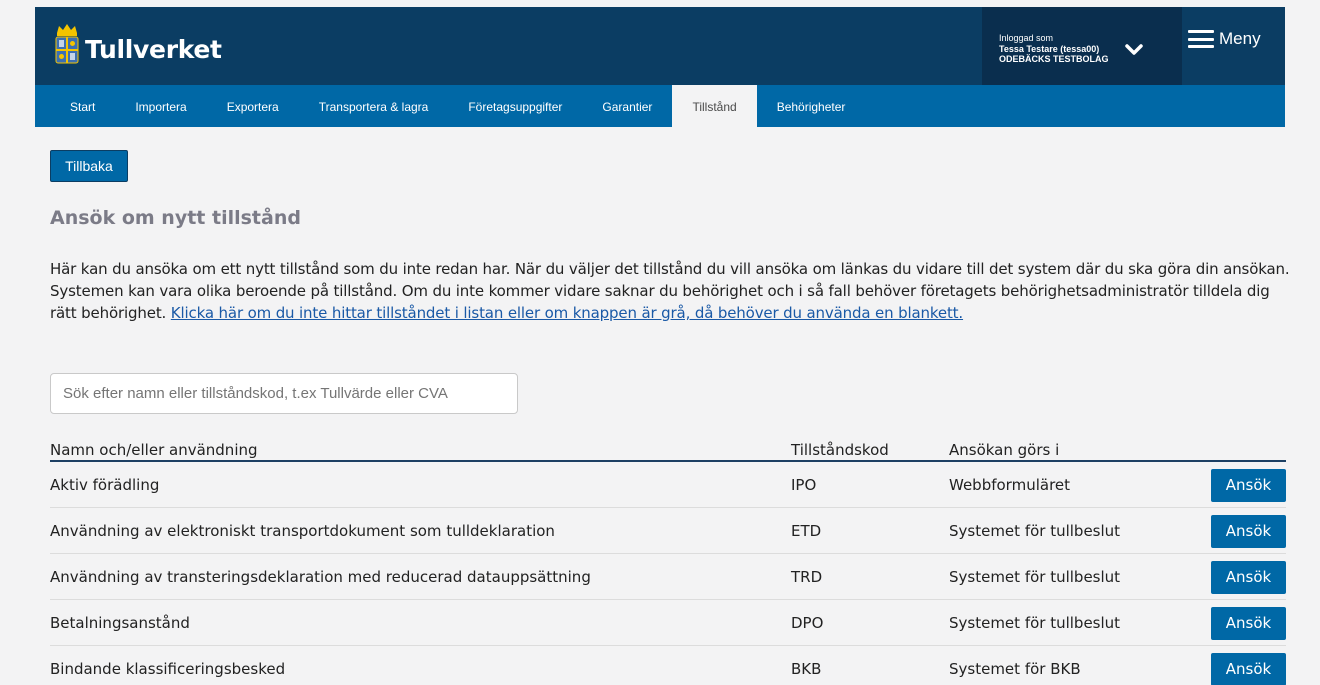 This screenshot has width=1320, height=685. Describe the element at coordinates (160, 106) in the screenshot. I see `nav-item-importera: Importera` at that location.